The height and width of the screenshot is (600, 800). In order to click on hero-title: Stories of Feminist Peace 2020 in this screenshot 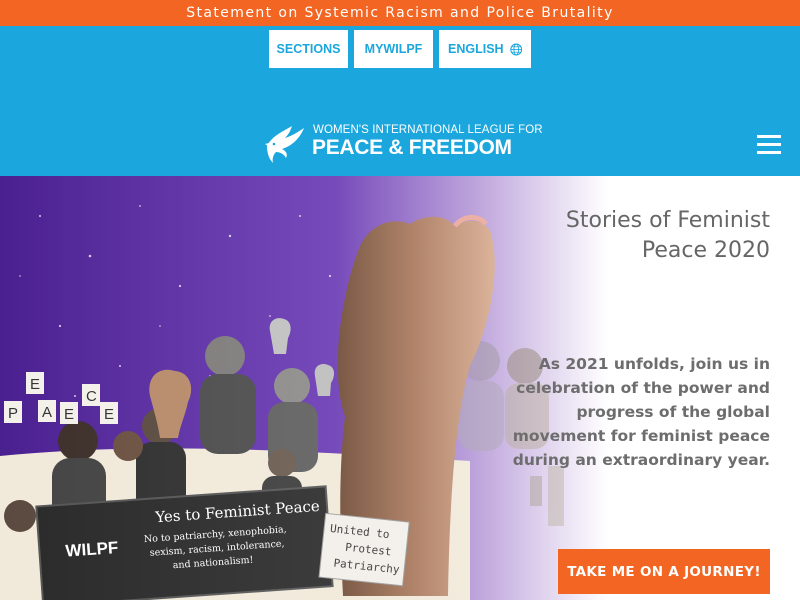, I will do `click(610, 236)`.